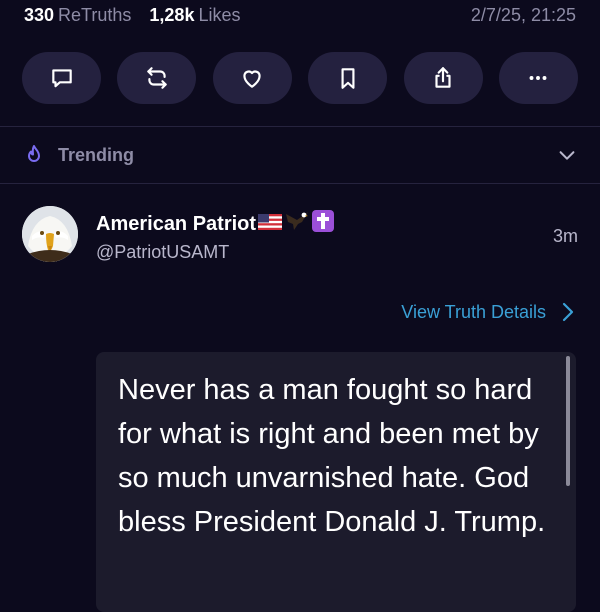 The width and height of the screenshot is (600, 612). I want to click on retruths-label: ReTruths, so click(95, 14).